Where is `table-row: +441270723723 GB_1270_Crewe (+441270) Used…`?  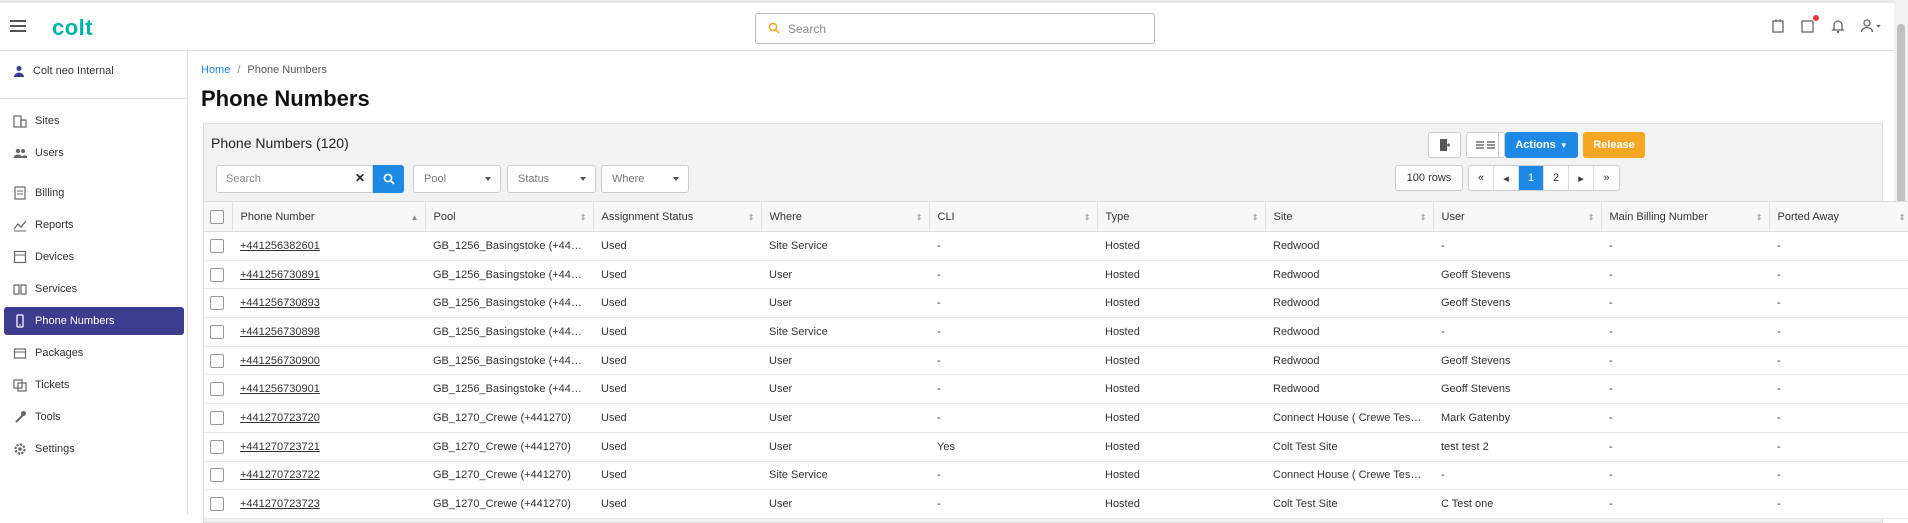 table-row: +441270723723 GB_1270_Crewe (+441270) Used… is located at coordinates (1056, 504).